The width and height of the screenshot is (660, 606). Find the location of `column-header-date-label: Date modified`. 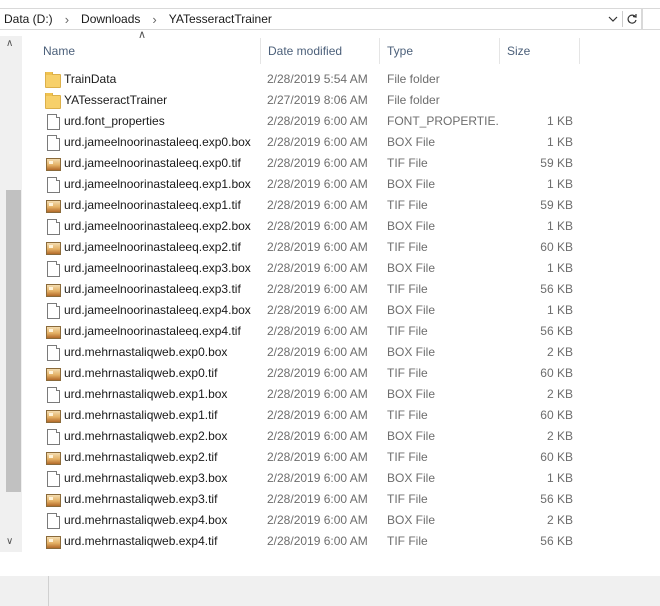

column-header-date-label: Date modified is located at coordinates (305, 51).